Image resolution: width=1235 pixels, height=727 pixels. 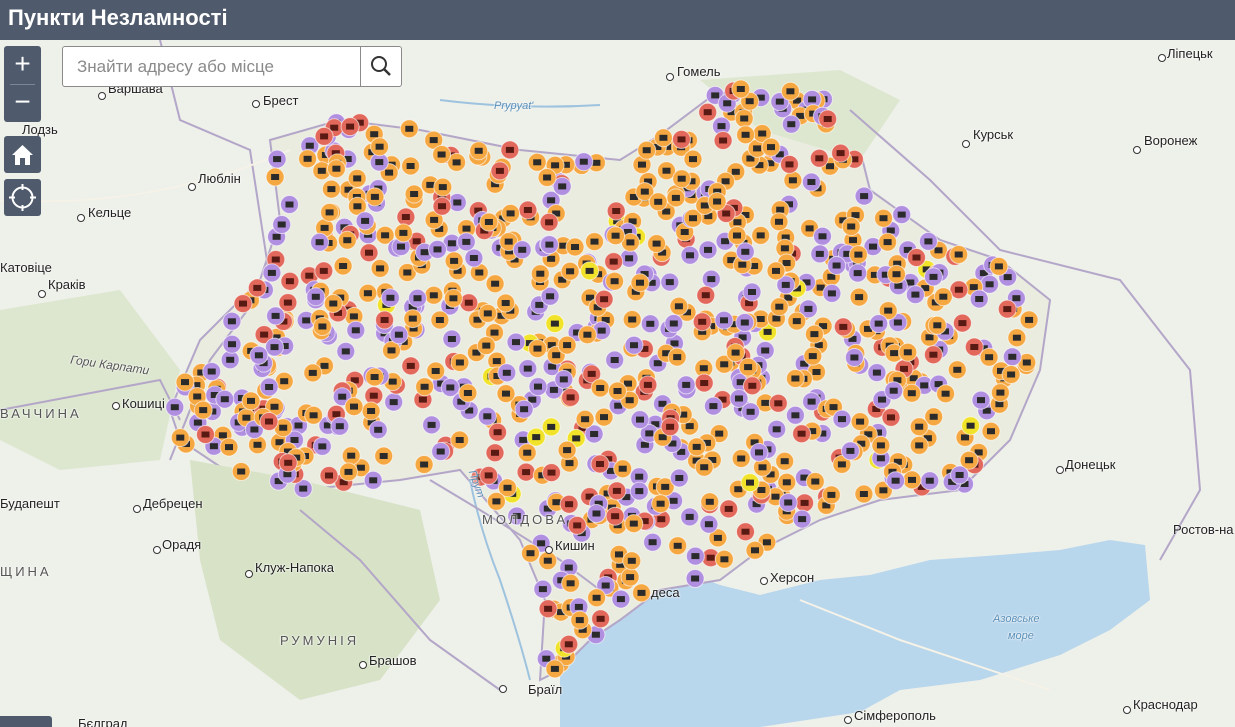 I want to click on search-input, so click(x=212, y=66).